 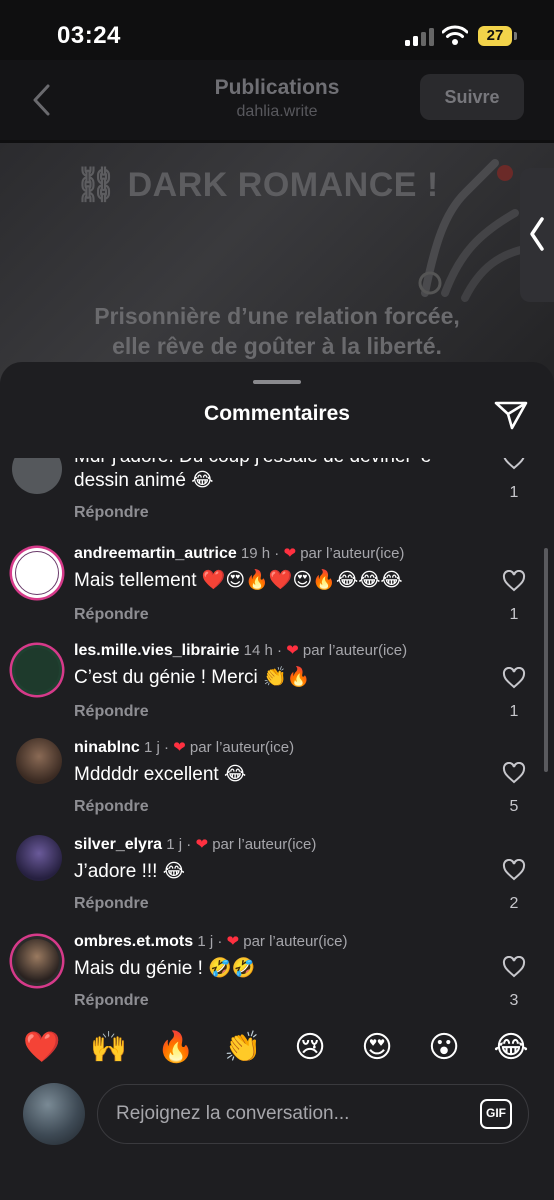 I want to click on comment-text: J’adore !!! 😂, so click(x=129, y=871).